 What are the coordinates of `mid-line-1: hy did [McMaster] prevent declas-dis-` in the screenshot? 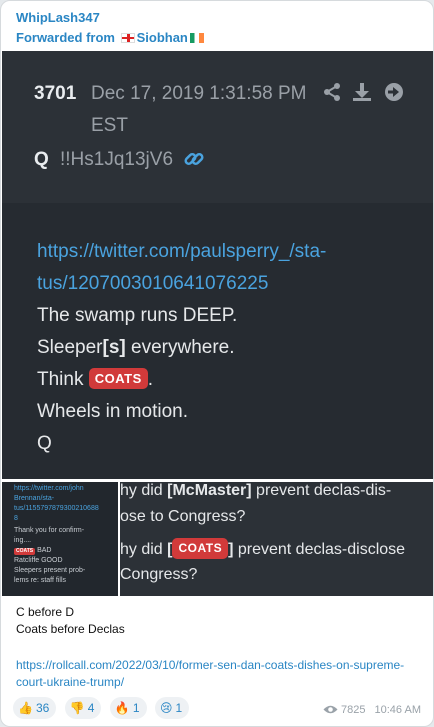 It's located at (255, 491).